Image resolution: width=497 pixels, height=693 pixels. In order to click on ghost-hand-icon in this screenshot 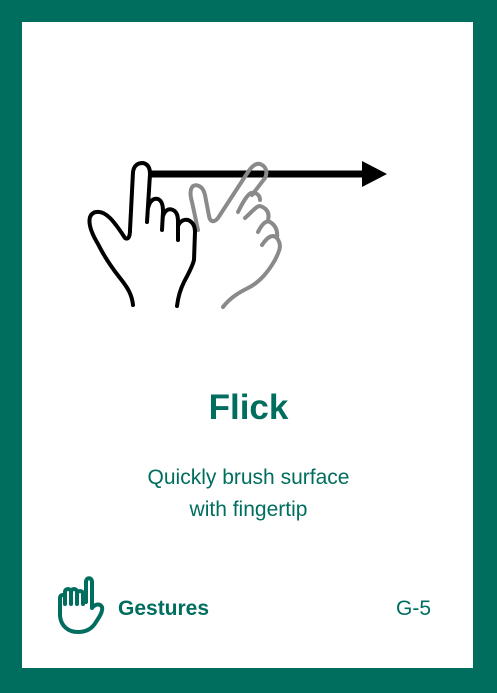, I will do `click(235, 235)`.